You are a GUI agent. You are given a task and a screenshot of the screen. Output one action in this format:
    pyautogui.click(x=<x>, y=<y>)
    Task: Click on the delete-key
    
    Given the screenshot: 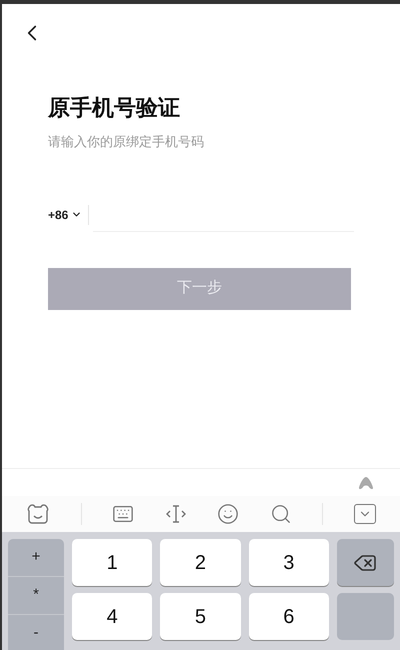 What is the action you would take?
    pyautogui.click(x=365, y=562)
    